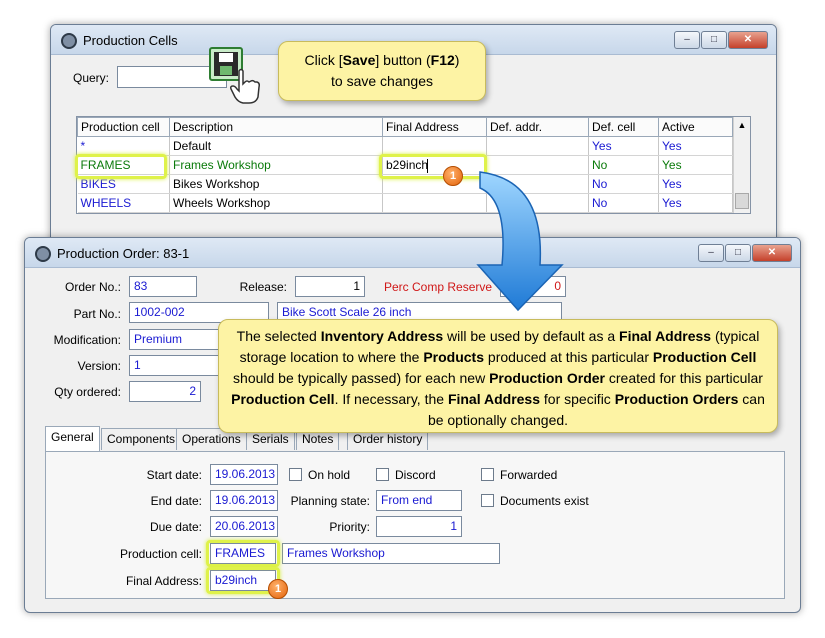 This screenshot has height=638, width=825. What do you see at coordinates (175, 527) in the screenshot?
I see `due-date-label: Due date:` at bounding box center [175, 527].